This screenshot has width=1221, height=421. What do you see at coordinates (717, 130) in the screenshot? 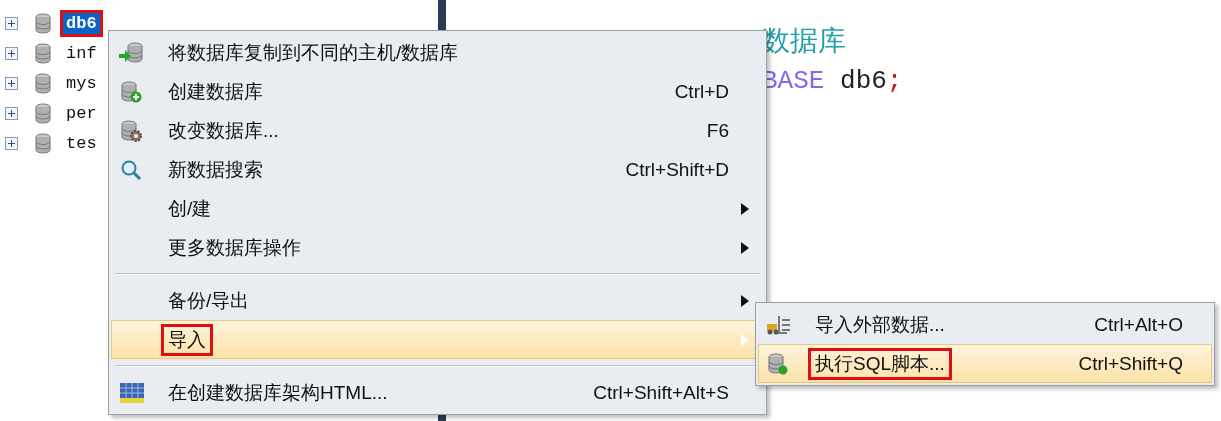
I see `shortcut-label: F6` at bounding box center [717, 130].